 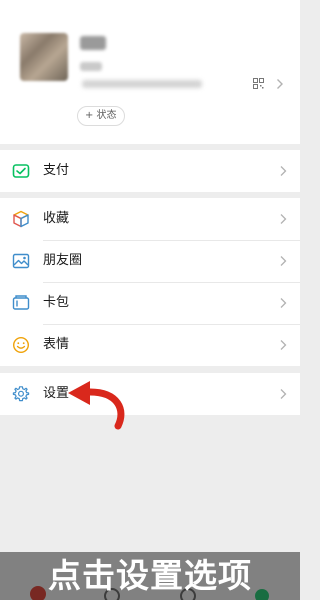 What do you see at coordinates (91, 66) in the screenshot?
I see `wechat-id-blur` at bounding box center [91, 66].